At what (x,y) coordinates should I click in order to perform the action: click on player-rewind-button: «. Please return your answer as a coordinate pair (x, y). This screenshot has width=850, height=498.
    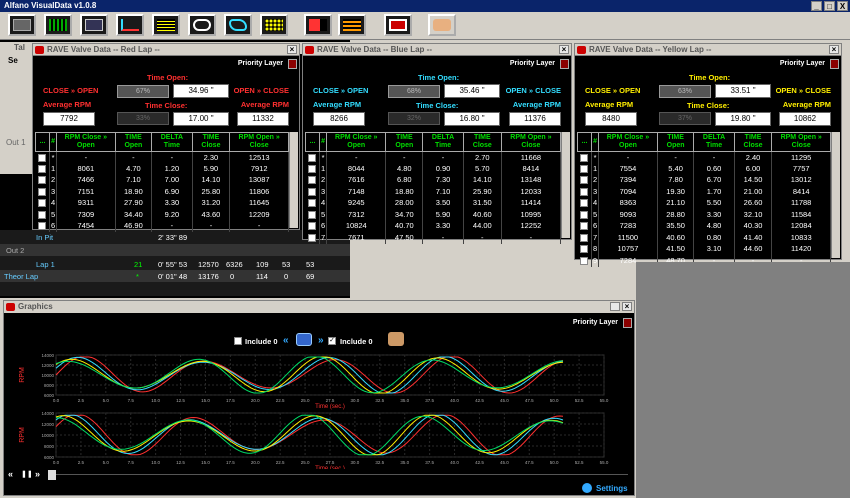
    Looking at the image, I should click on (10, 474).